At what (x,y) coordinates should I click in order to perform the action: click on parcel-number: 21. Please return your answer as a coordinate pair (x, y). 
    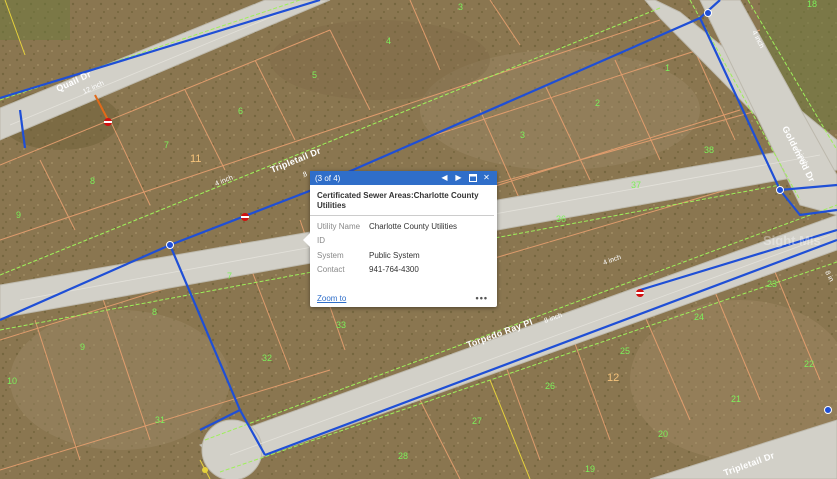
    Looking at the image, I should click on (736, 399).